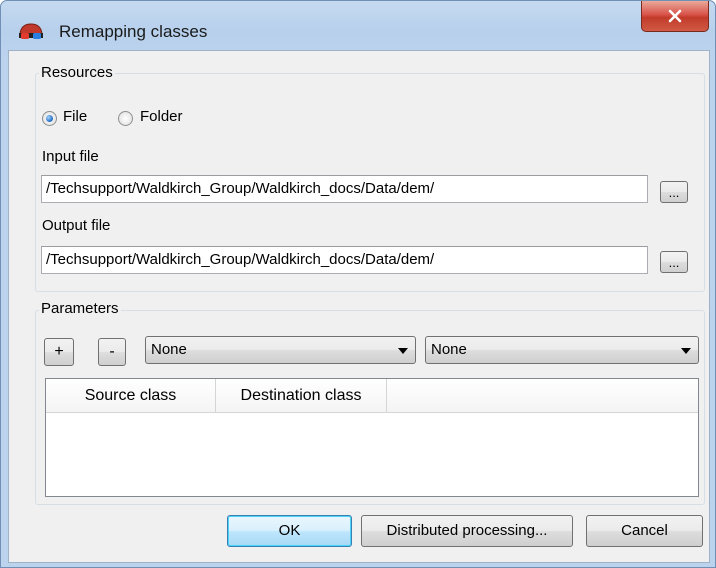 This screenshot has height=568, width=716. What do you see at coordinates (75, 116) in the screenshot?
I see `file-radio-label: File` at bounding box center [75, 116].